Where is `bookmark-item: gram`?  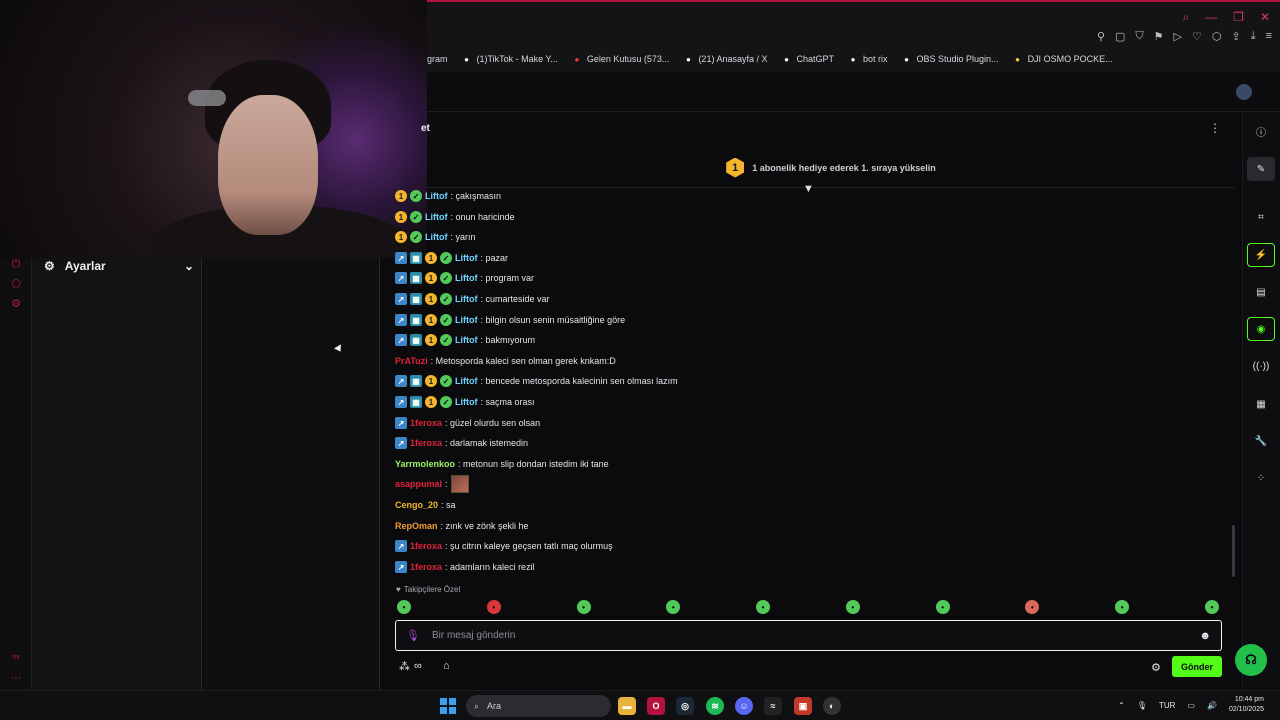 bookmark-item: gram is located at coordinates (437, 59).